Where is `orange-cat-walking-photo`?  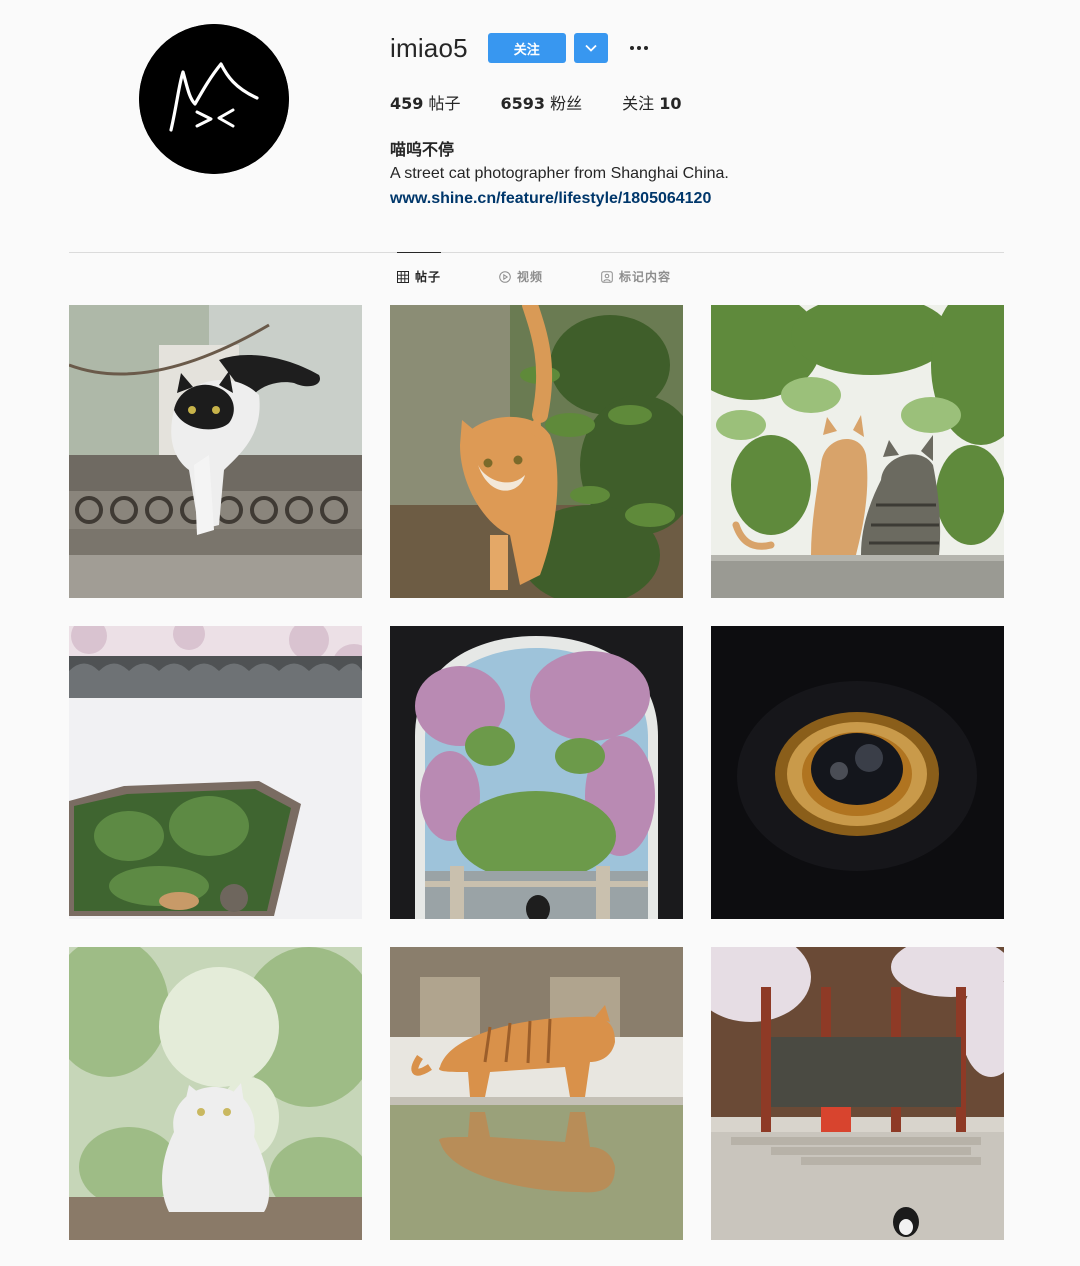 orange-cat-walking-photo is located at coordinates (536, 451).